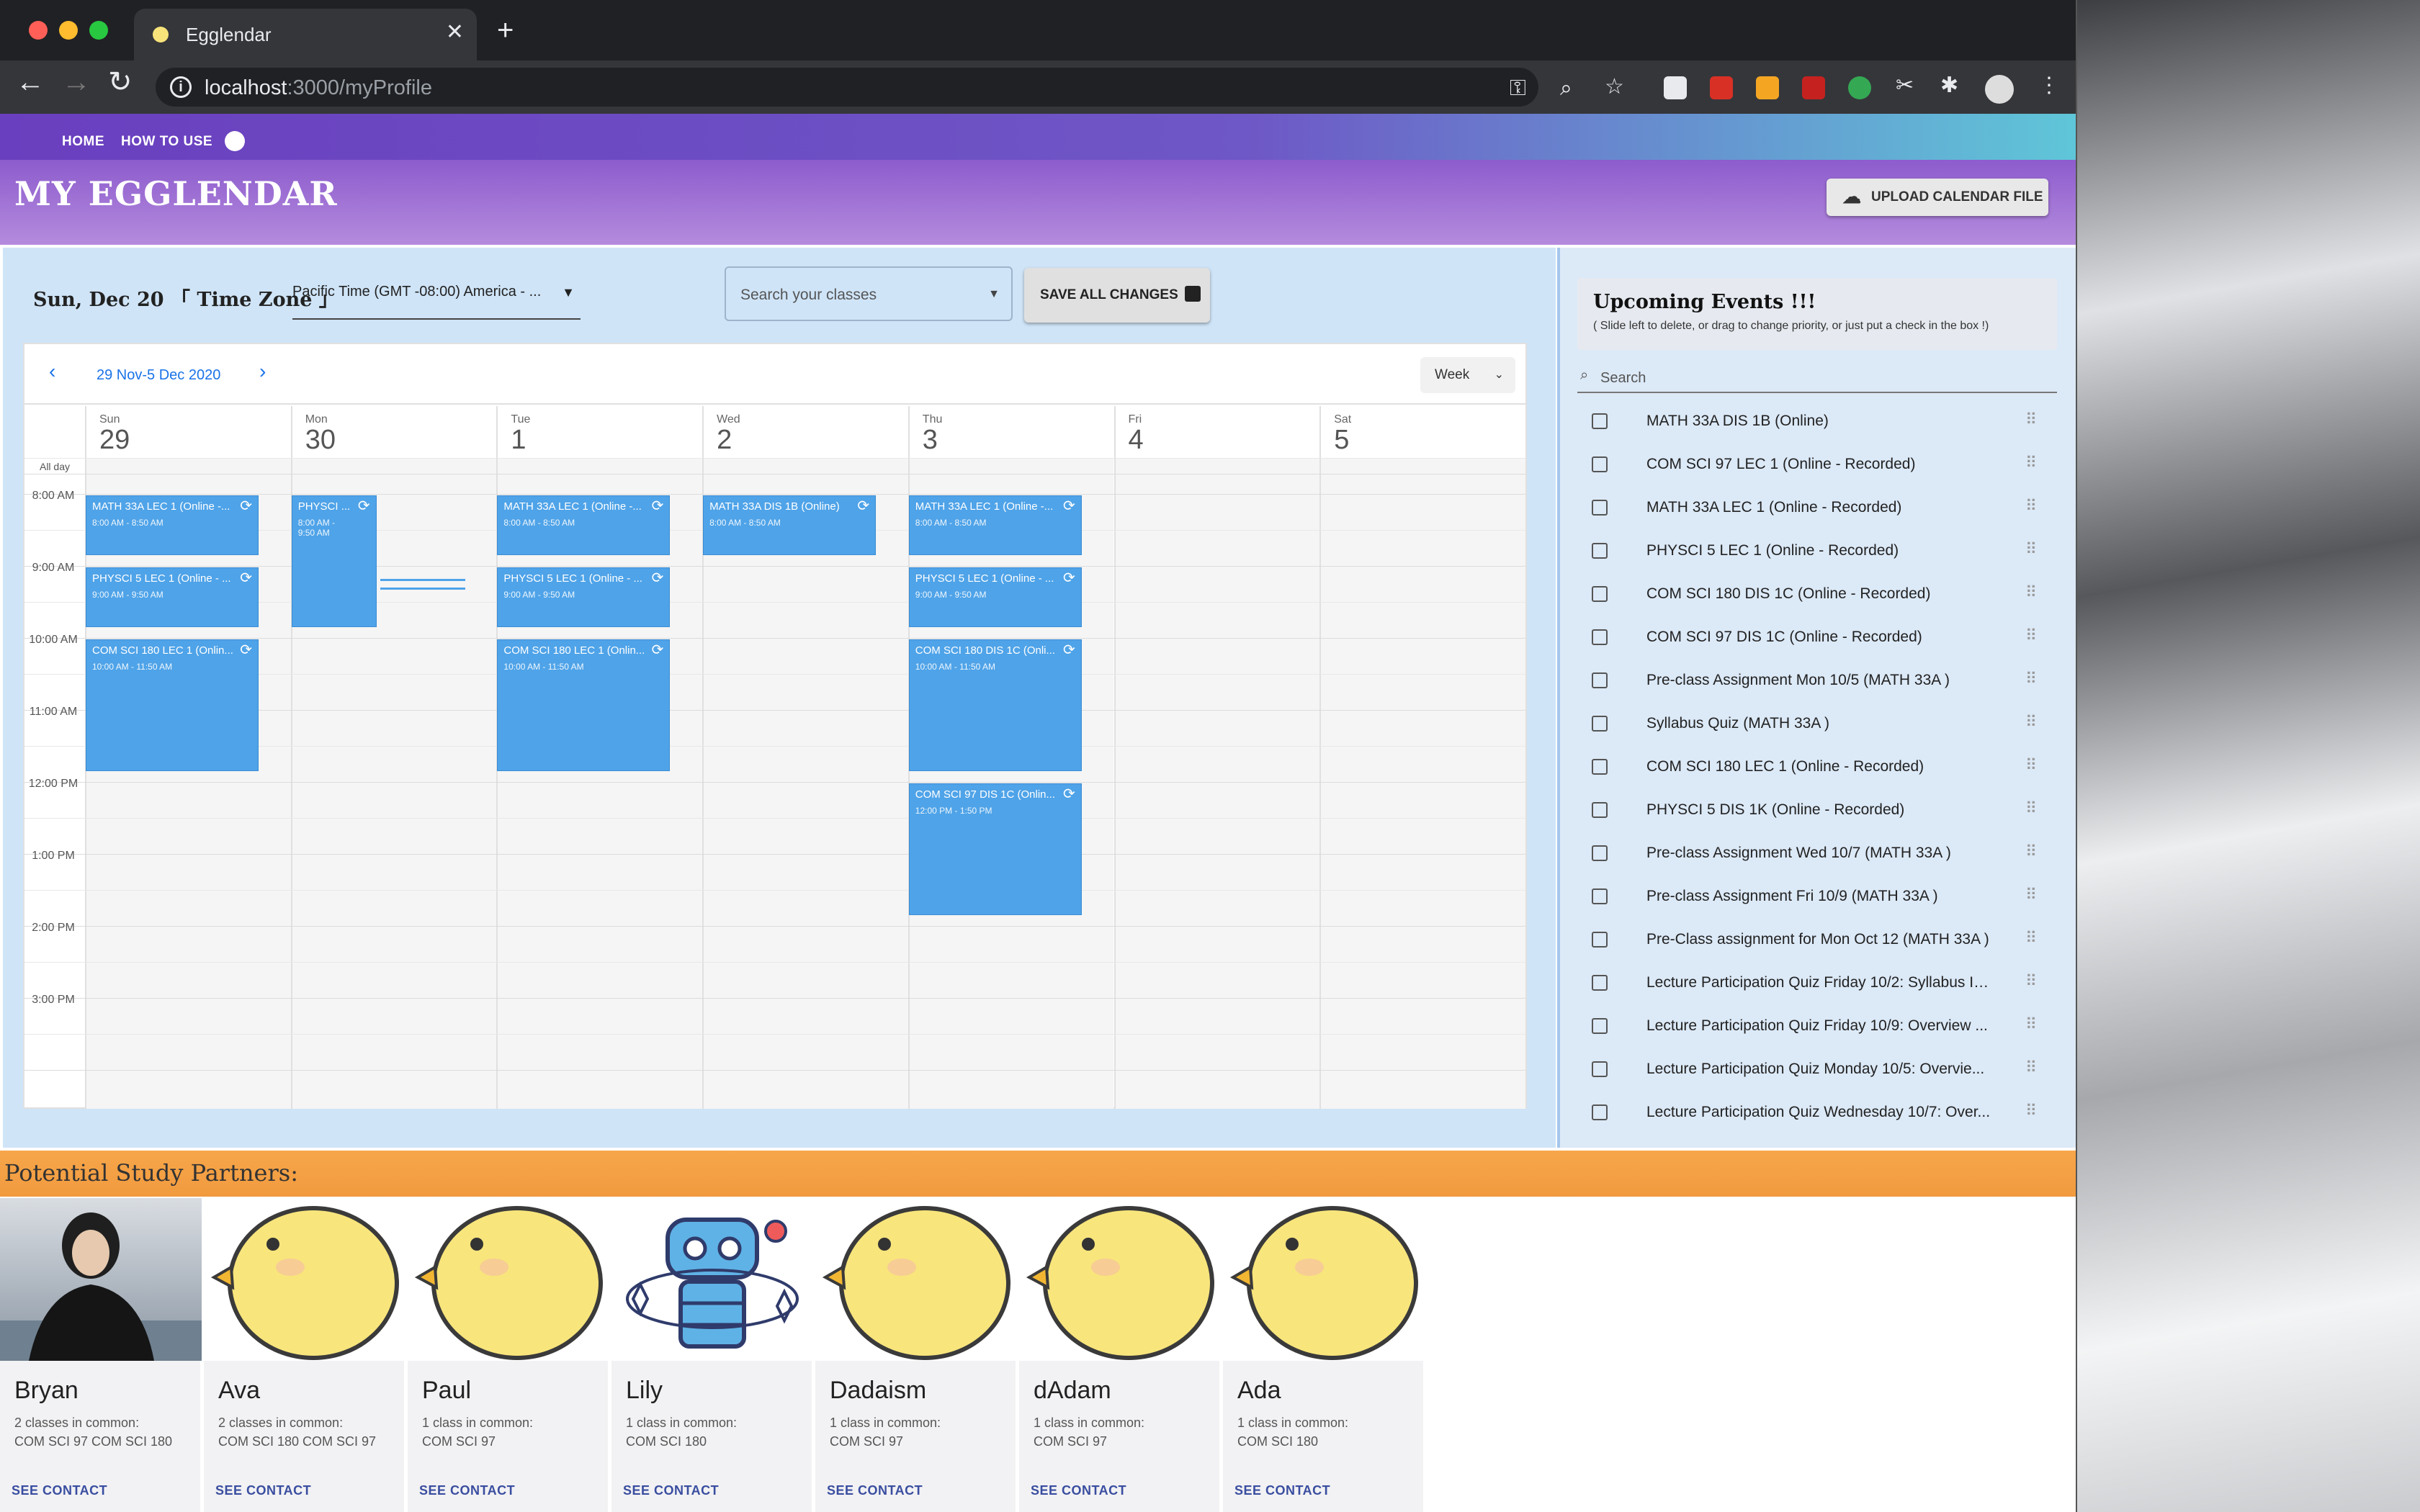 This screenshot has width=2420, height=1512. Describe the element at coordinates (847, 87) in the screenshot. I see `address-bar: i localhost:3000/myProfile ⚿` at that location.